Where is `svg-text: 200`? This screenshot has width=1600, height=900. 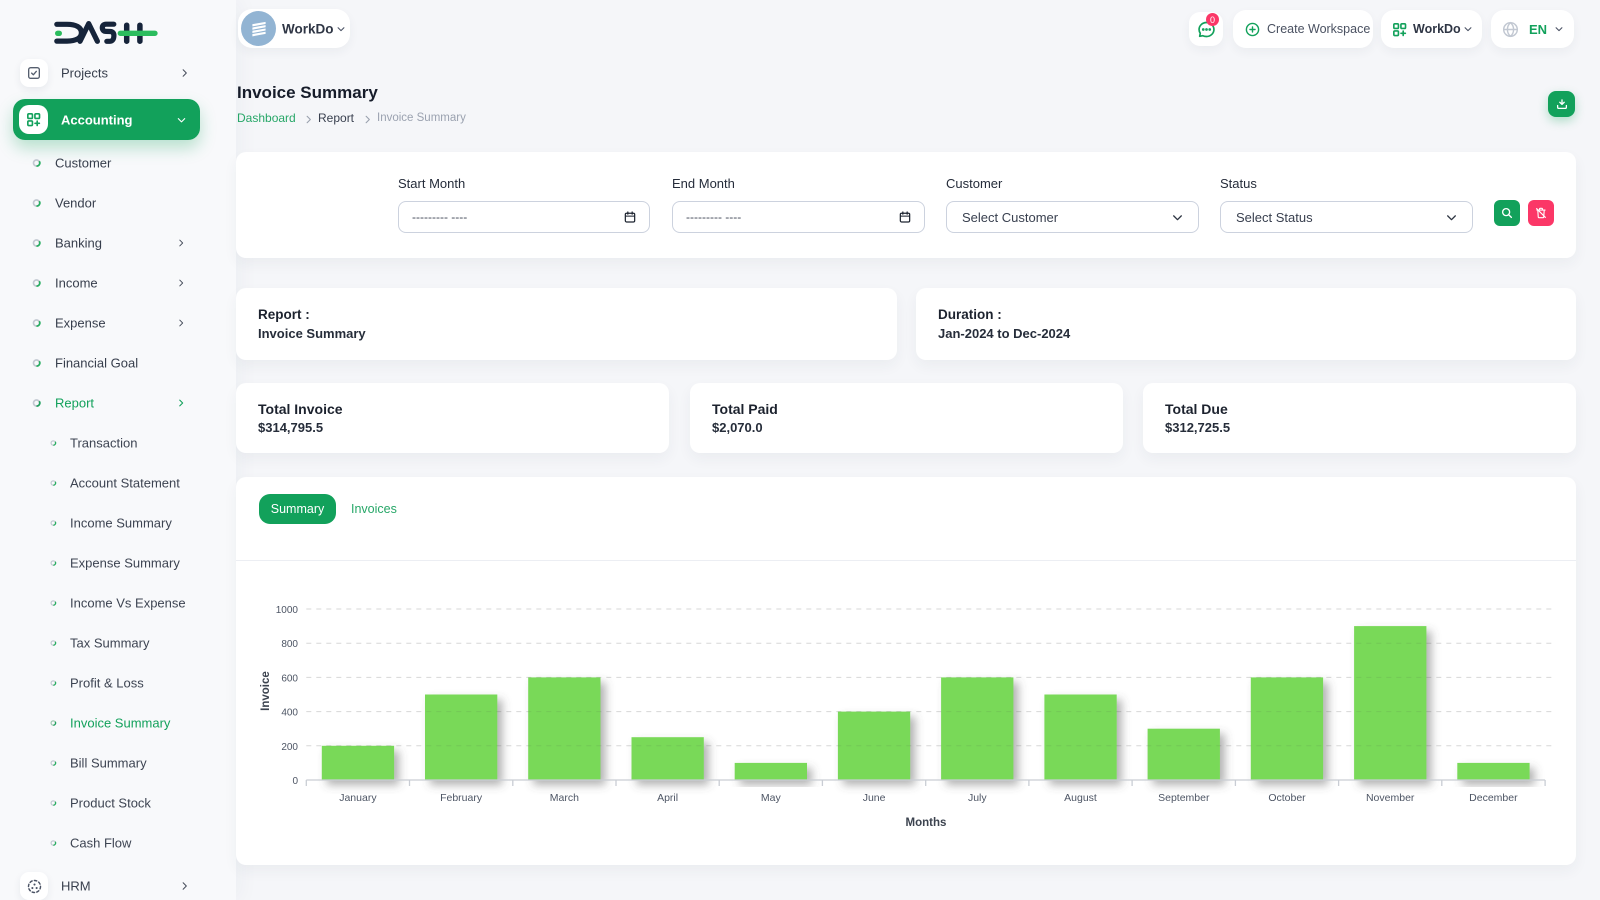 svg-text: 200 is located at coordinates (289, 747).